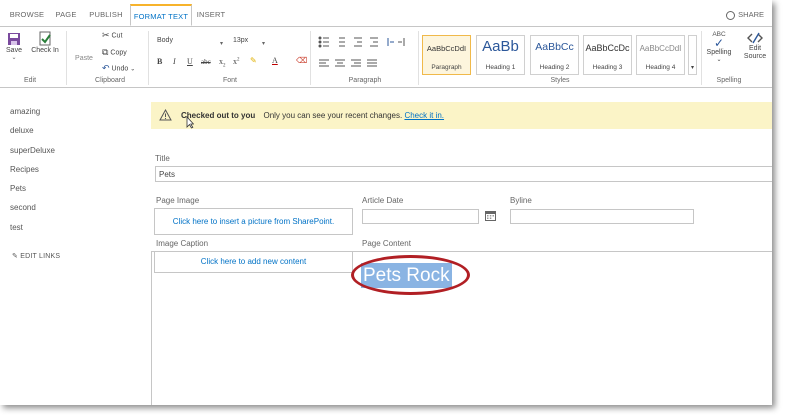 The width and height of the screenshot is (787, 415). What do you see at coordinates (410, 275) in the screenshot?
I see `highlight-ring` at bounding box center [410, 275].